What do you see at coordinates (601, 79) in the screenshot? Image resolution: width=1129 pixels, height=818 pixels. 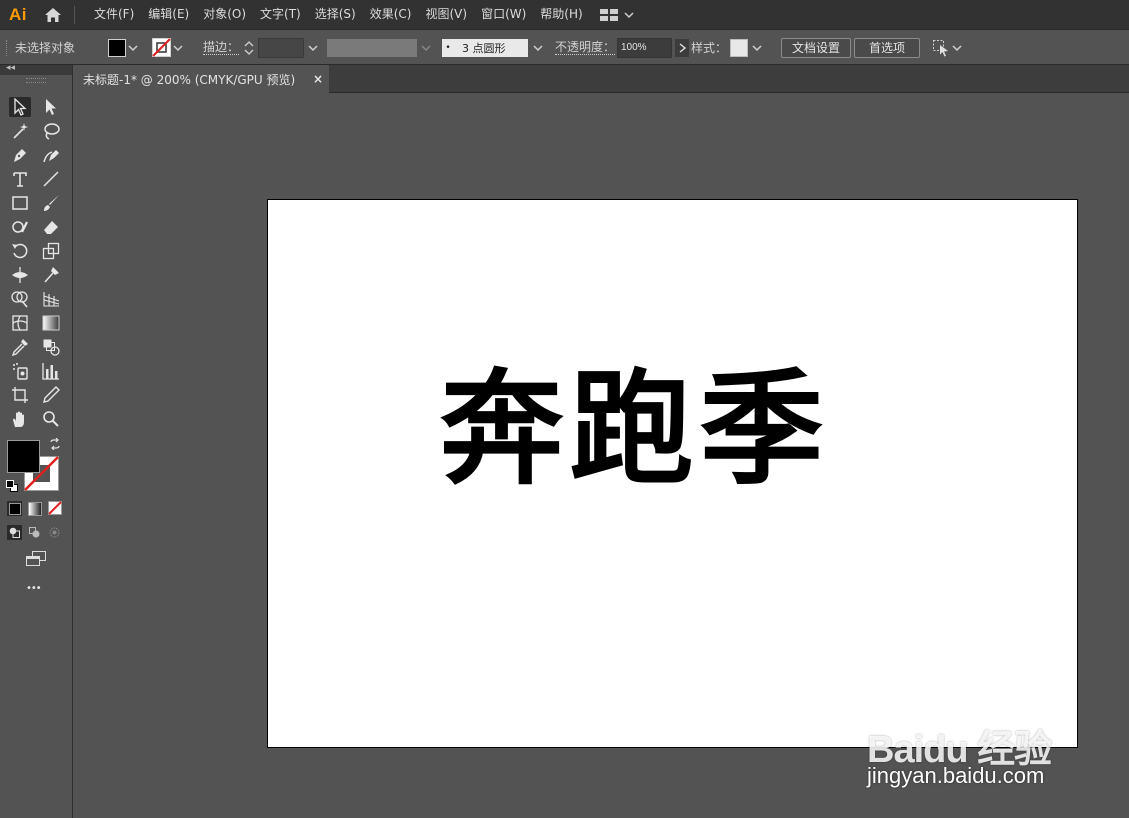 I see `document-tab-strip: 未标题-1* @ 200% (CMYK/GPU 预览) ×` at bounding box center [601, 79].